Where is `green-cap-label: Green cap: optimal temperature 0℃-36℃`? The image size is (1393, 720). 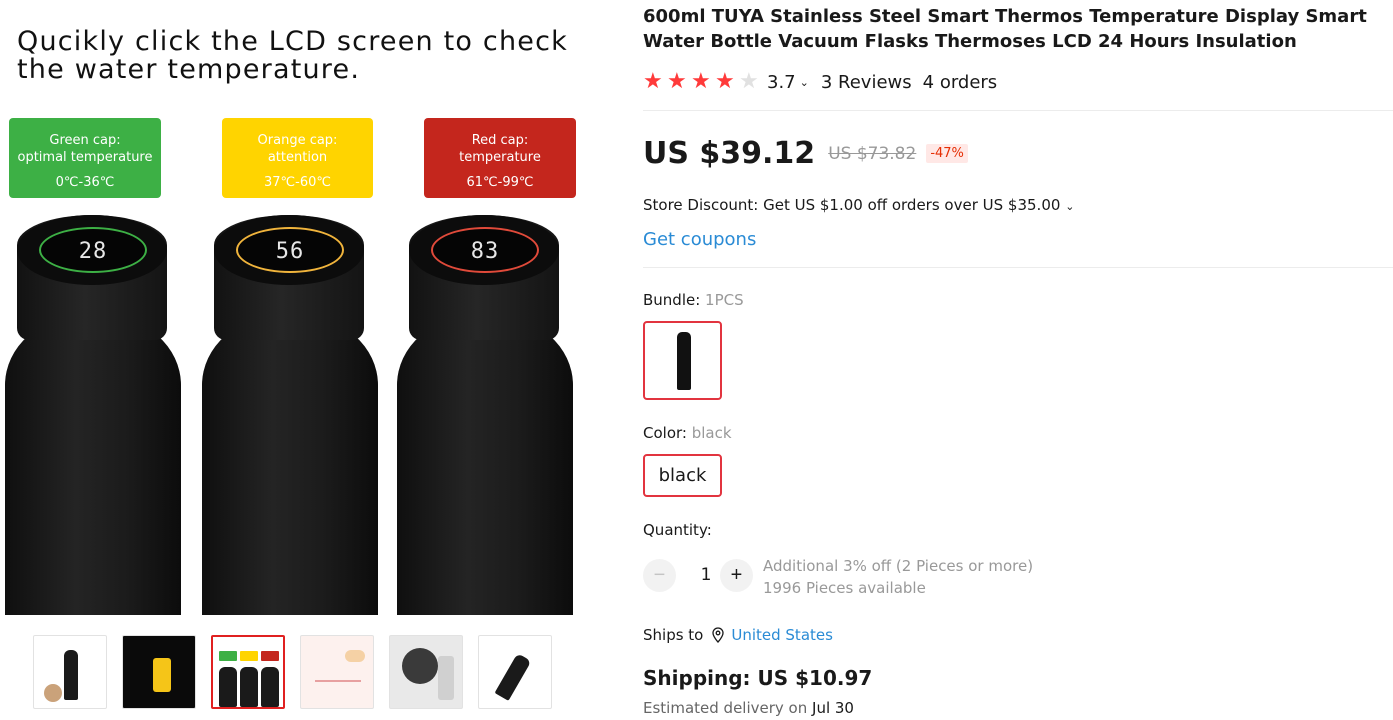 green-cap-label: Green cap: optimal temperature 0℃-36℃ is located at coordinates (85, 158).